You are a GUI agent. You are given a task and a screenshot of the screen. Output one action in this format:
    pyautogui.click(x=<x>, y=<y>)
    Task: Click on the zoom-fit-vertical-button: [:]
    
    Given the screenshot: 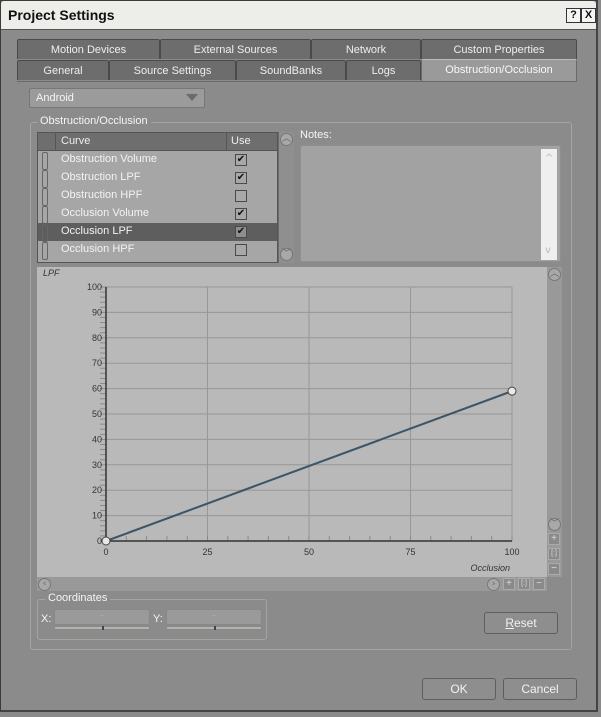 What is the action you would take?
    pyautogui.click(x=554, y=554)
    